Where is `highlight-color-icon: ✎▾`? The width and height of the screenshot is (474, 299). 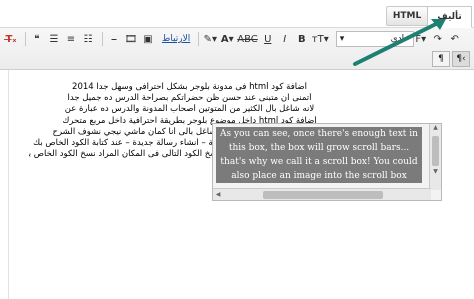
highlight-color-icon: ✎▾ is located at coordinates (210, 39).